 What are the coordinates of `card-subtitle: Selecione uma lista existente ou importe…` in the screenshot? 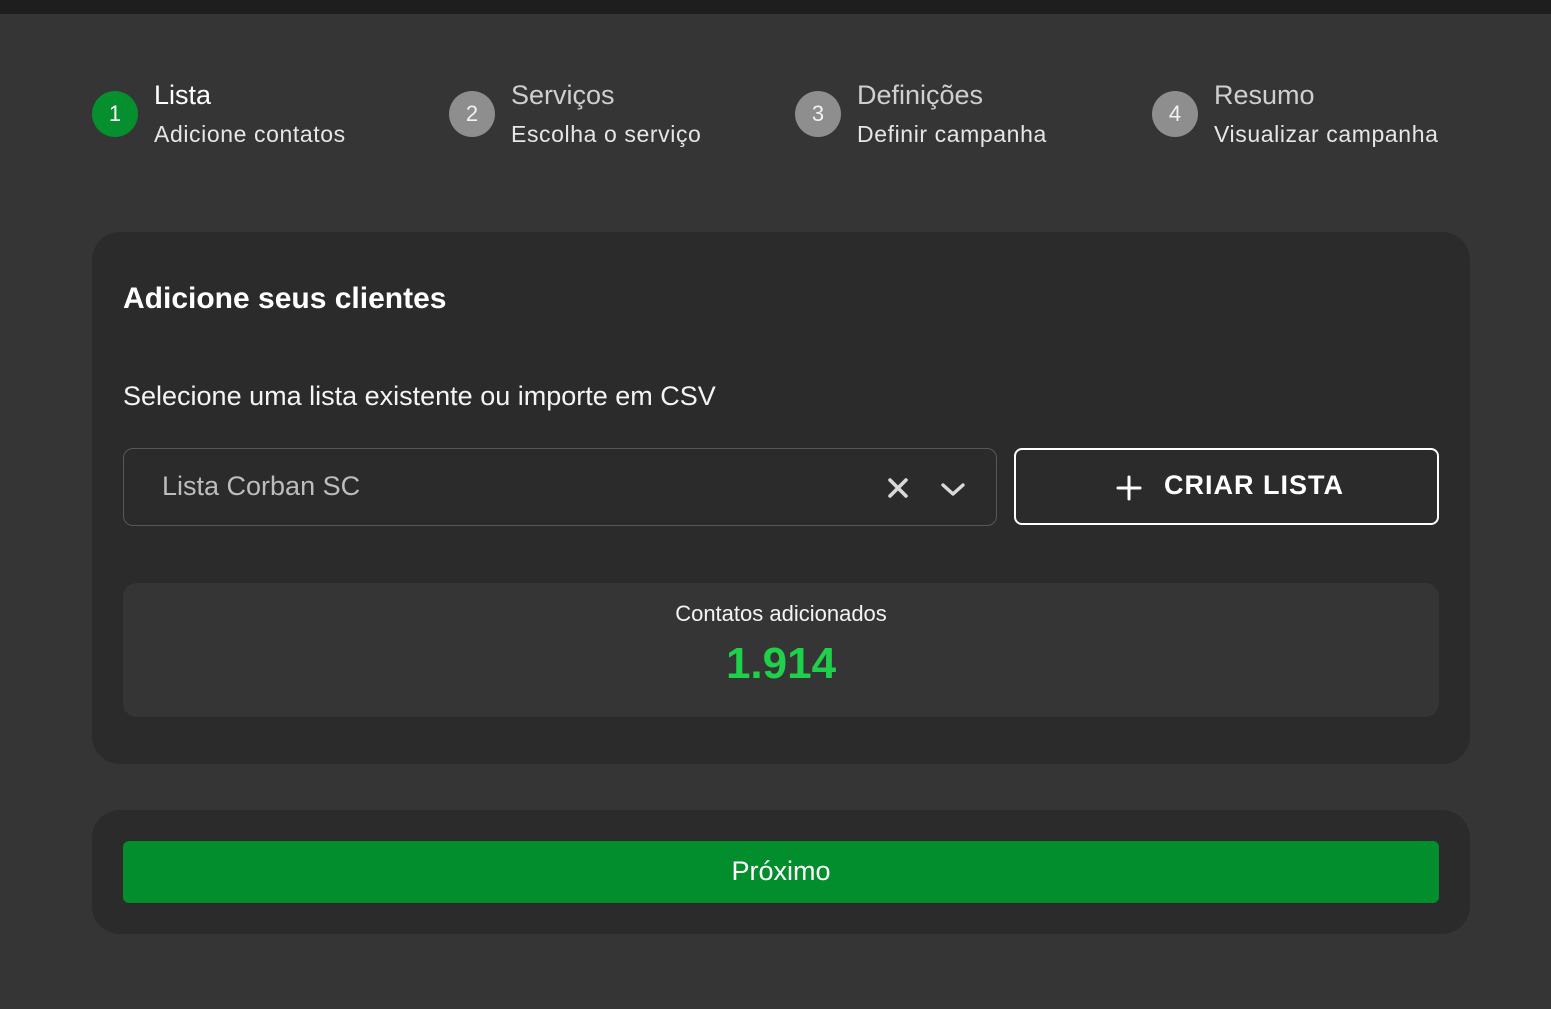 It's located at (419, 396).